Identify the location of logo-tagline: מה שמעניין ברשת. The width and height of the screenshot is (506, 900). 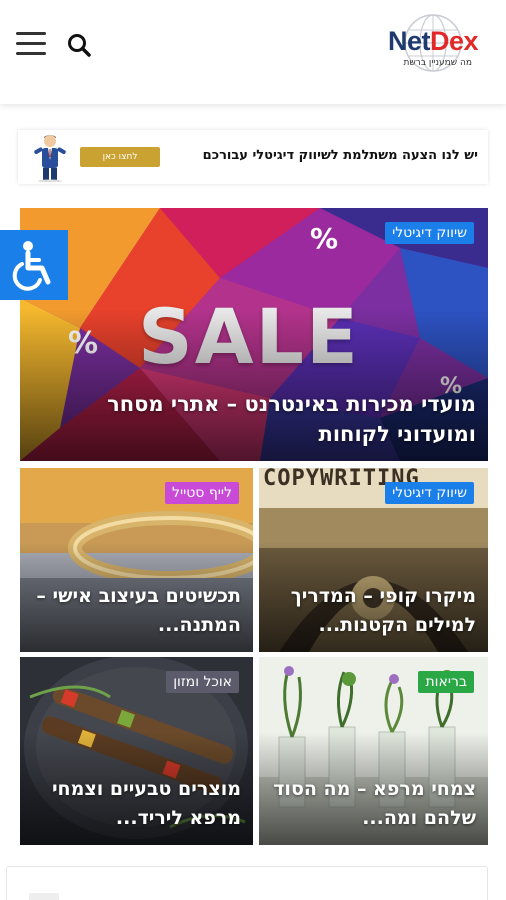
(438, 63).